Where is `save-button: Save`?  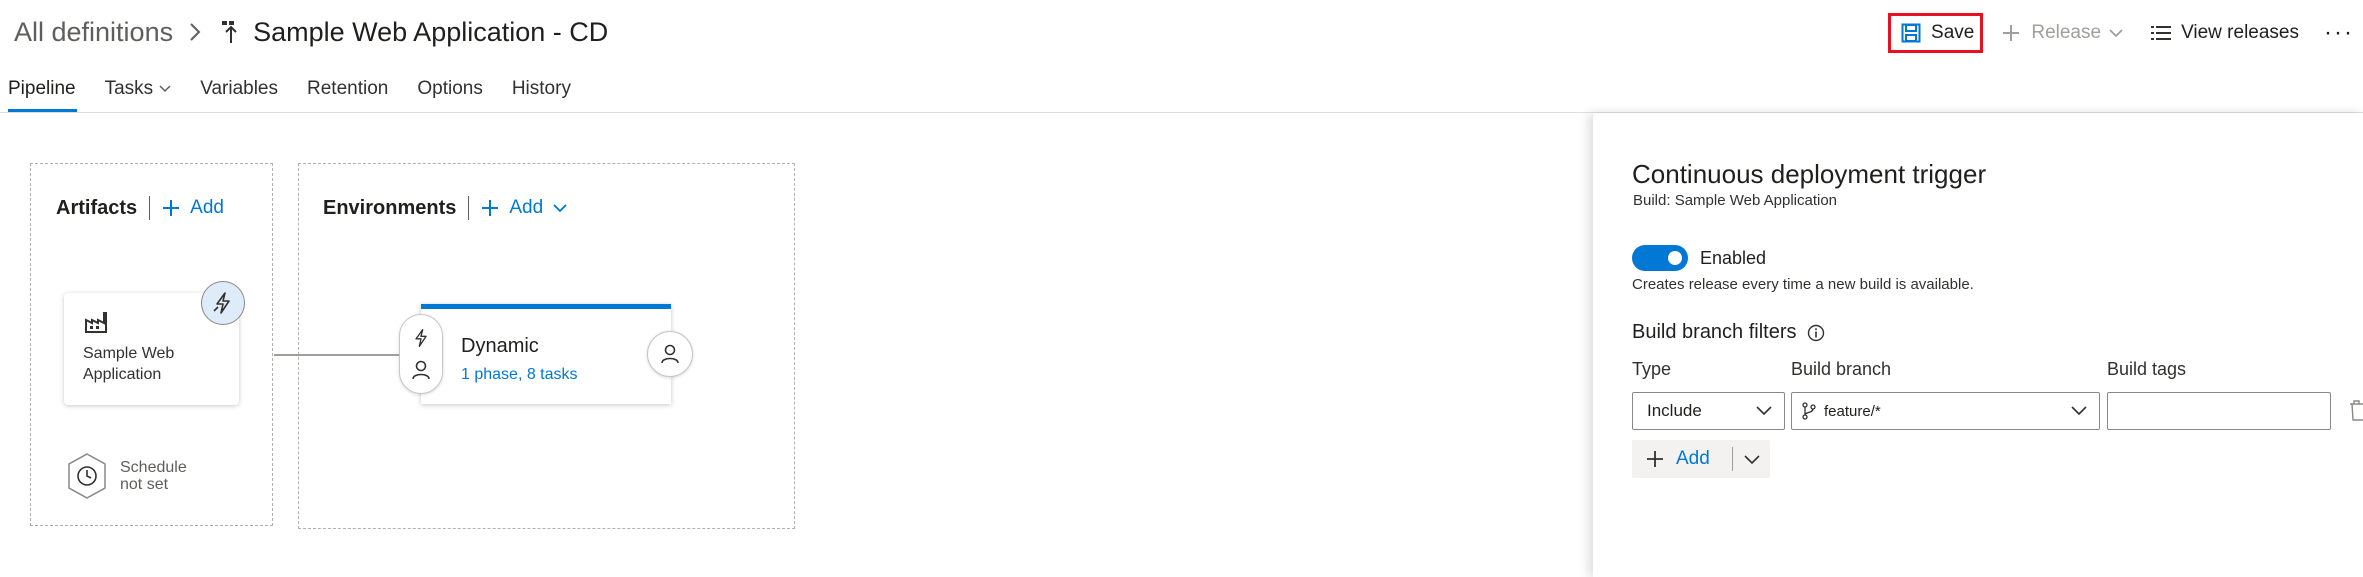 save-button: Save is located at coordinates (1936, 33).